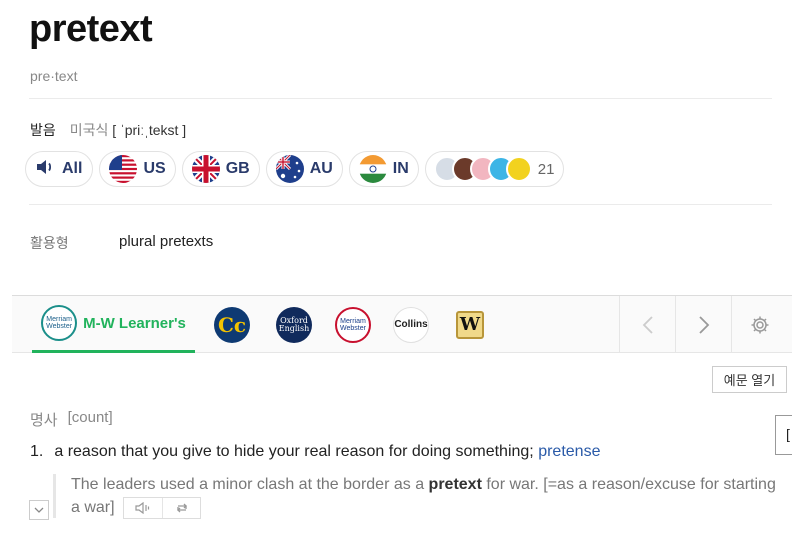 The image size is (792, 543). Describe the element at coordinates (123, 169) in the screenshot. I see `us-flag-icon` at that location.